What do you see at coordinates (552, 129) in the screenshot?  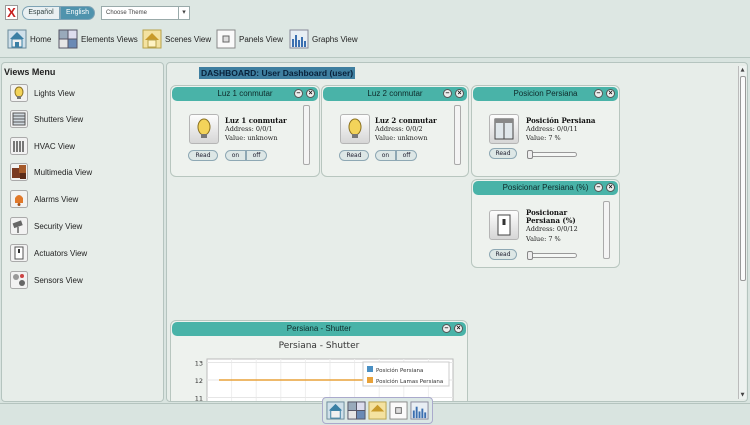 I see `device-address: Address: 0/0/11` at bounding box center [552, 129].